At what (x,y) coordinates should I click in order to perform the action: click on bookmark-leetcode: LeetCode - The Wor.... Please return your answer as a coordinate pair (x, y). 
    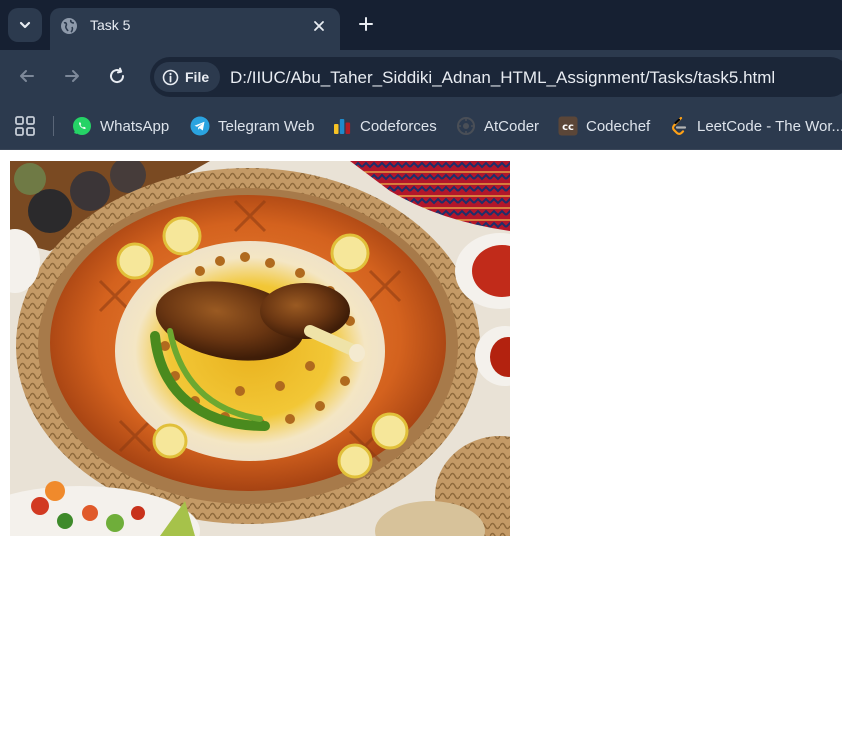
    Looking at the image, I should click on (755, 126).